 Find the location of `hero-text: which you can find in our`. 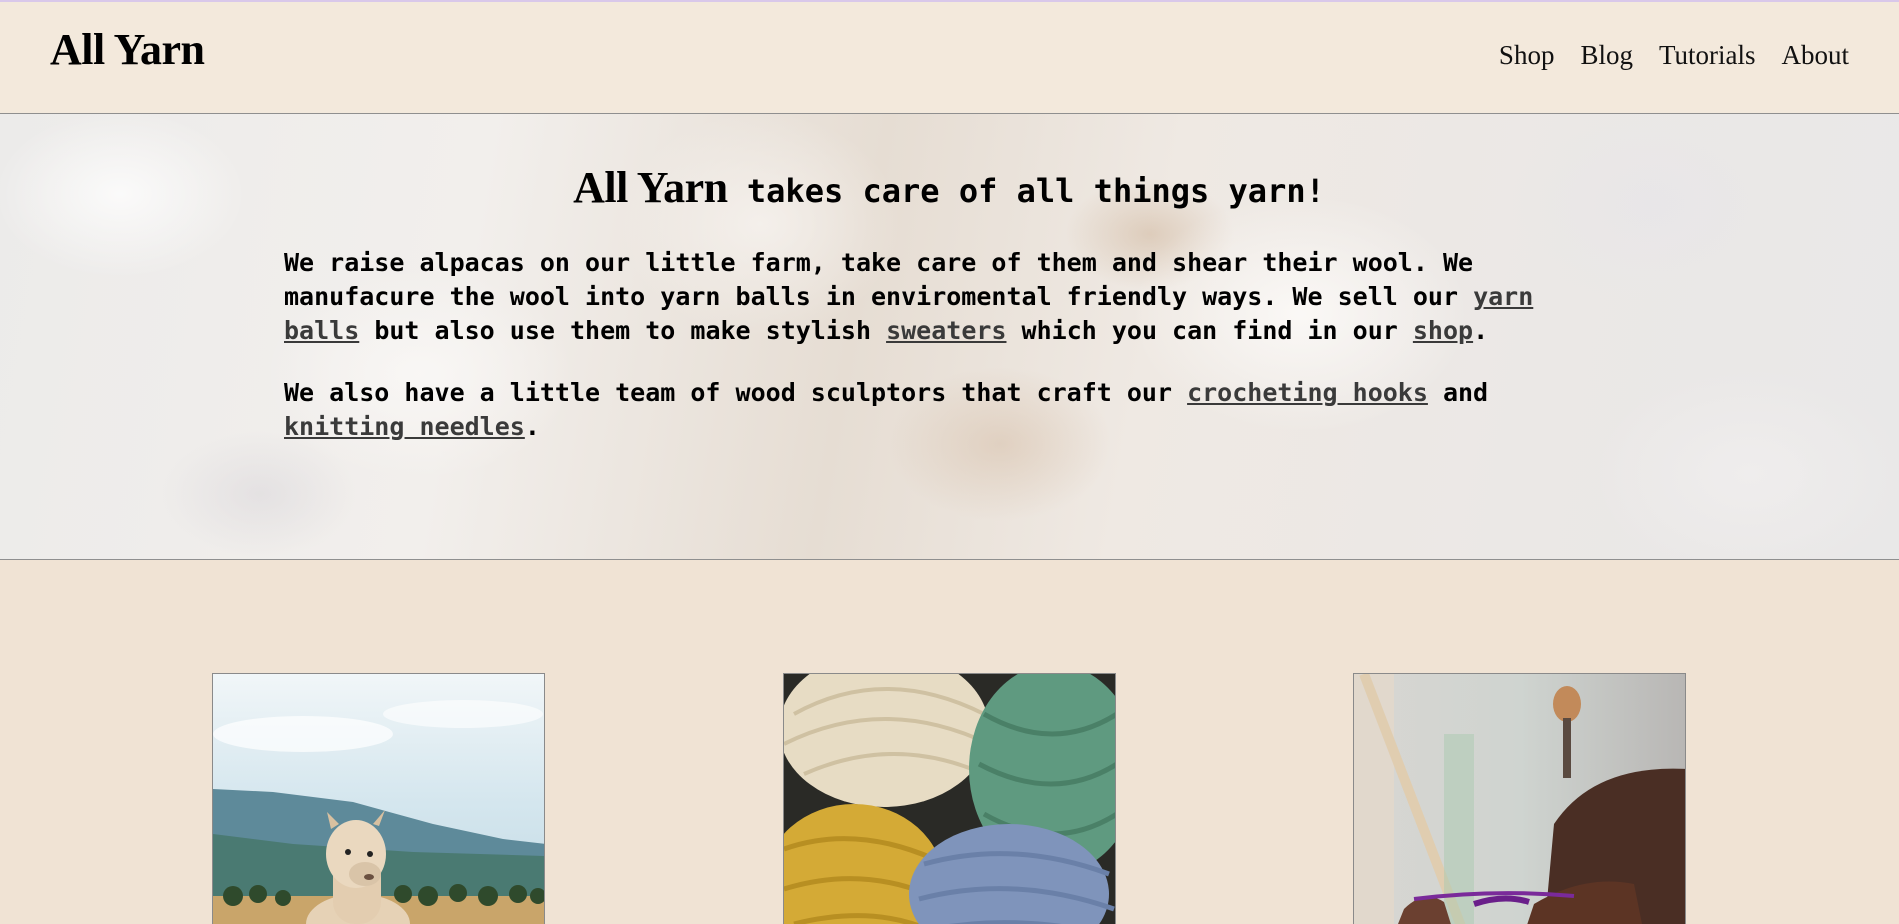

hero-text: which you can find in our is located at coordinates (1209, 331).